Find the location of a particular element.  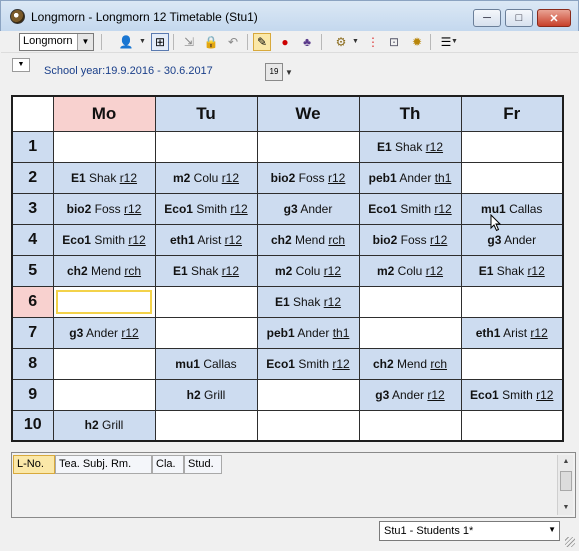

hour-header: 10 is located at coordinates (32, 425).